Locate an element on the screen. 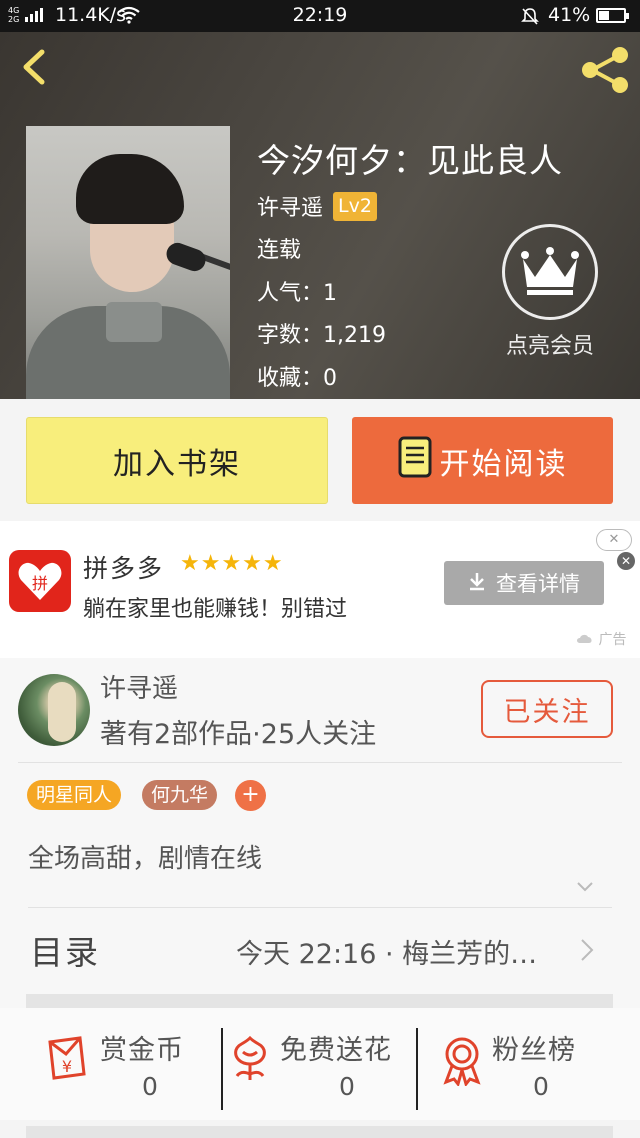  pinduoduo-logo: 拼 is located at coordinates (40, 581).